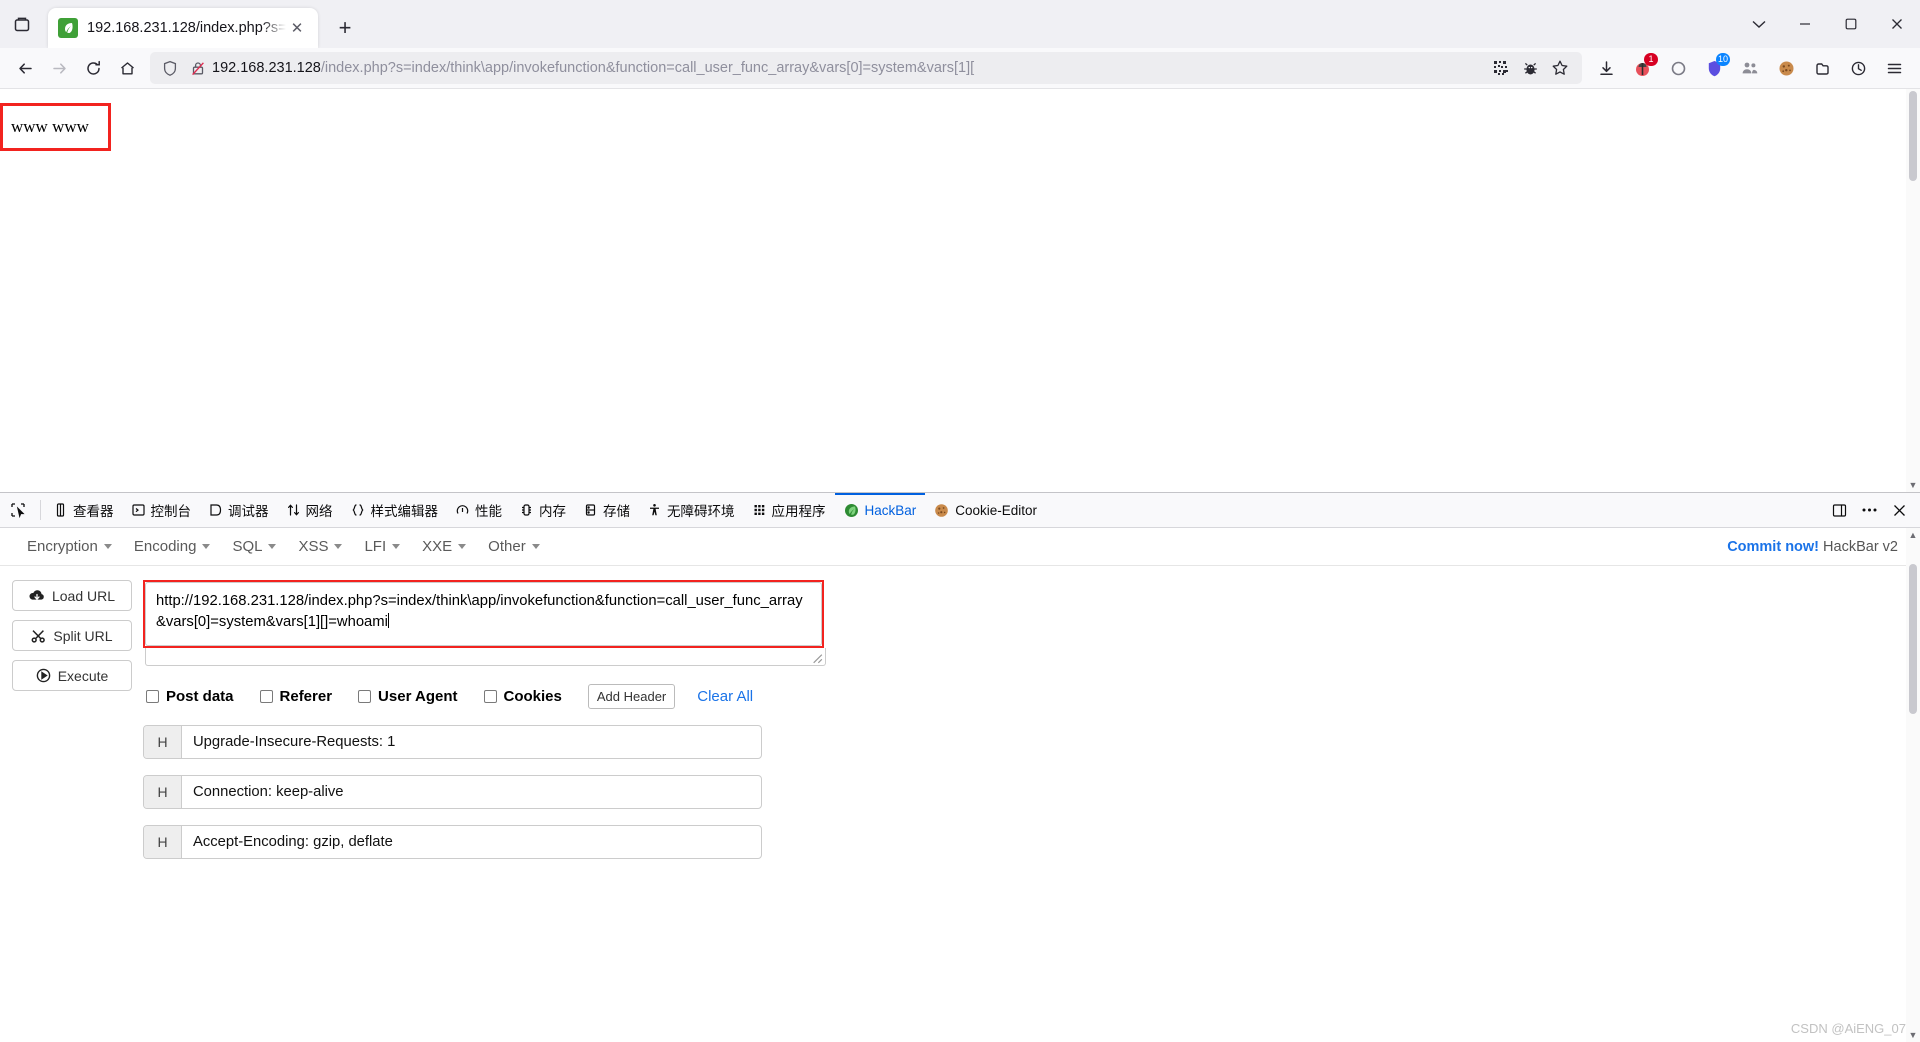 The width and height of the screenshot is (1920, 1042). What do you see at coordinates (319, 511) in the screenshot?
I see `tab-label: 网络` at bounding box center [319, 511].